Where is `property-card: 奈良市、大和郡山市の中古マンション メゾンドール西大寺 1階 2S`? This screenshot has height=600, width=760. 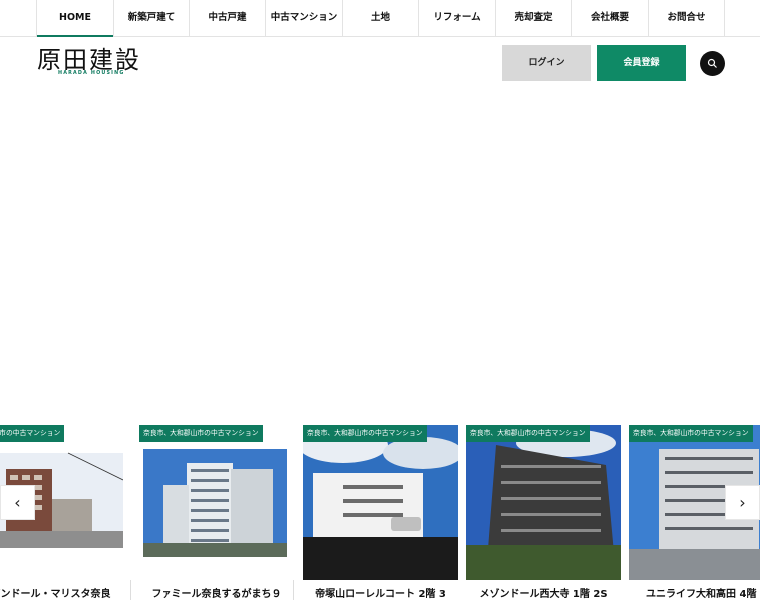
property-card: 奈良市、大和郡山市の中古マンション メゾンドール西大寺 1階 2S is located at coordinates (543, 512).